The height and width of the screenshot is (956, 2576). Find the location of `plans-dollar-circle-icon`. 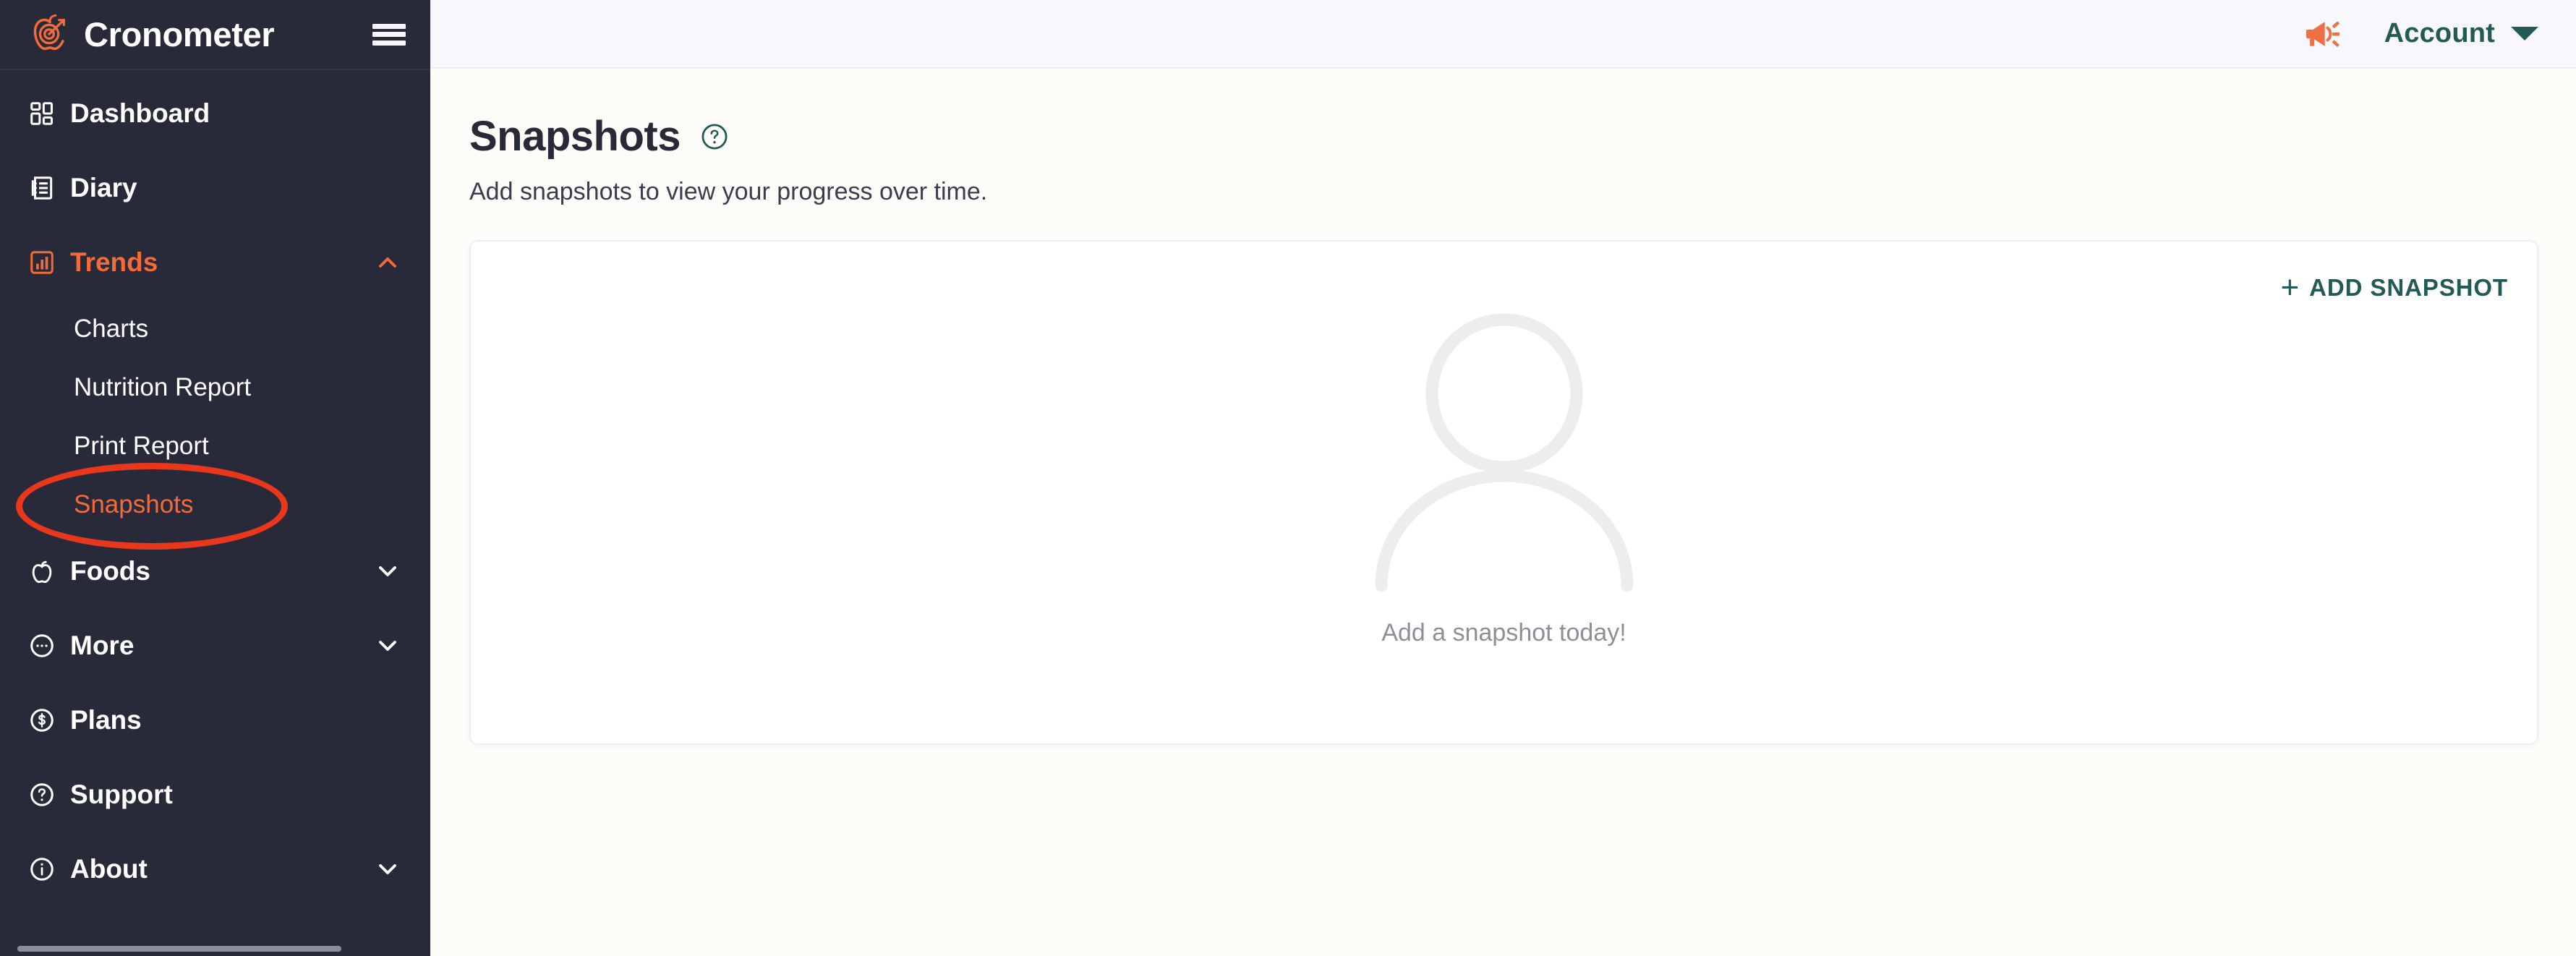

plans-dollar-circle-icon is located at coordinates (42, 720).